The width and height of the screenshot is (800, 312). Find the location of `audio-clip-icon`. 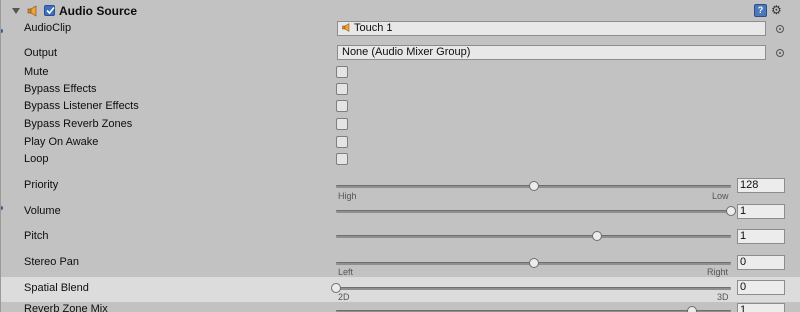

audio-clip-icon is located at coordinates (347, 27).